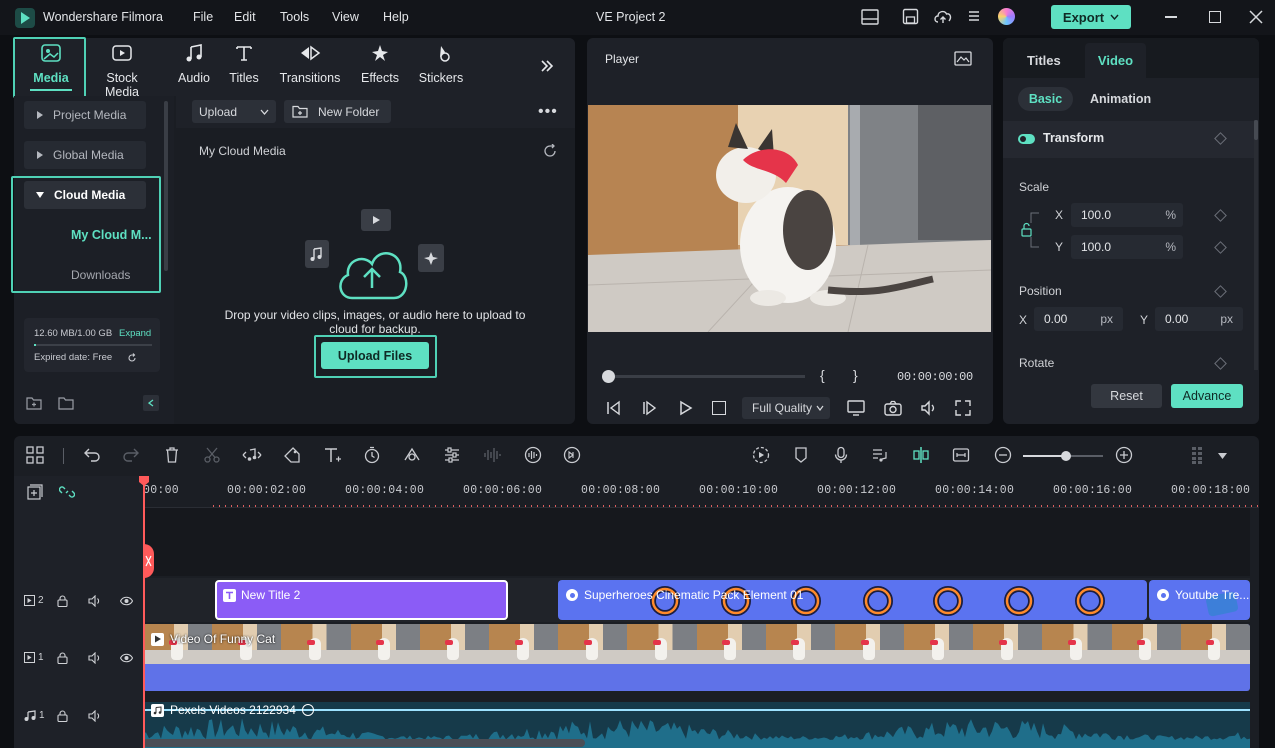  I want to click on next-frame-icon, so click(650, 408).